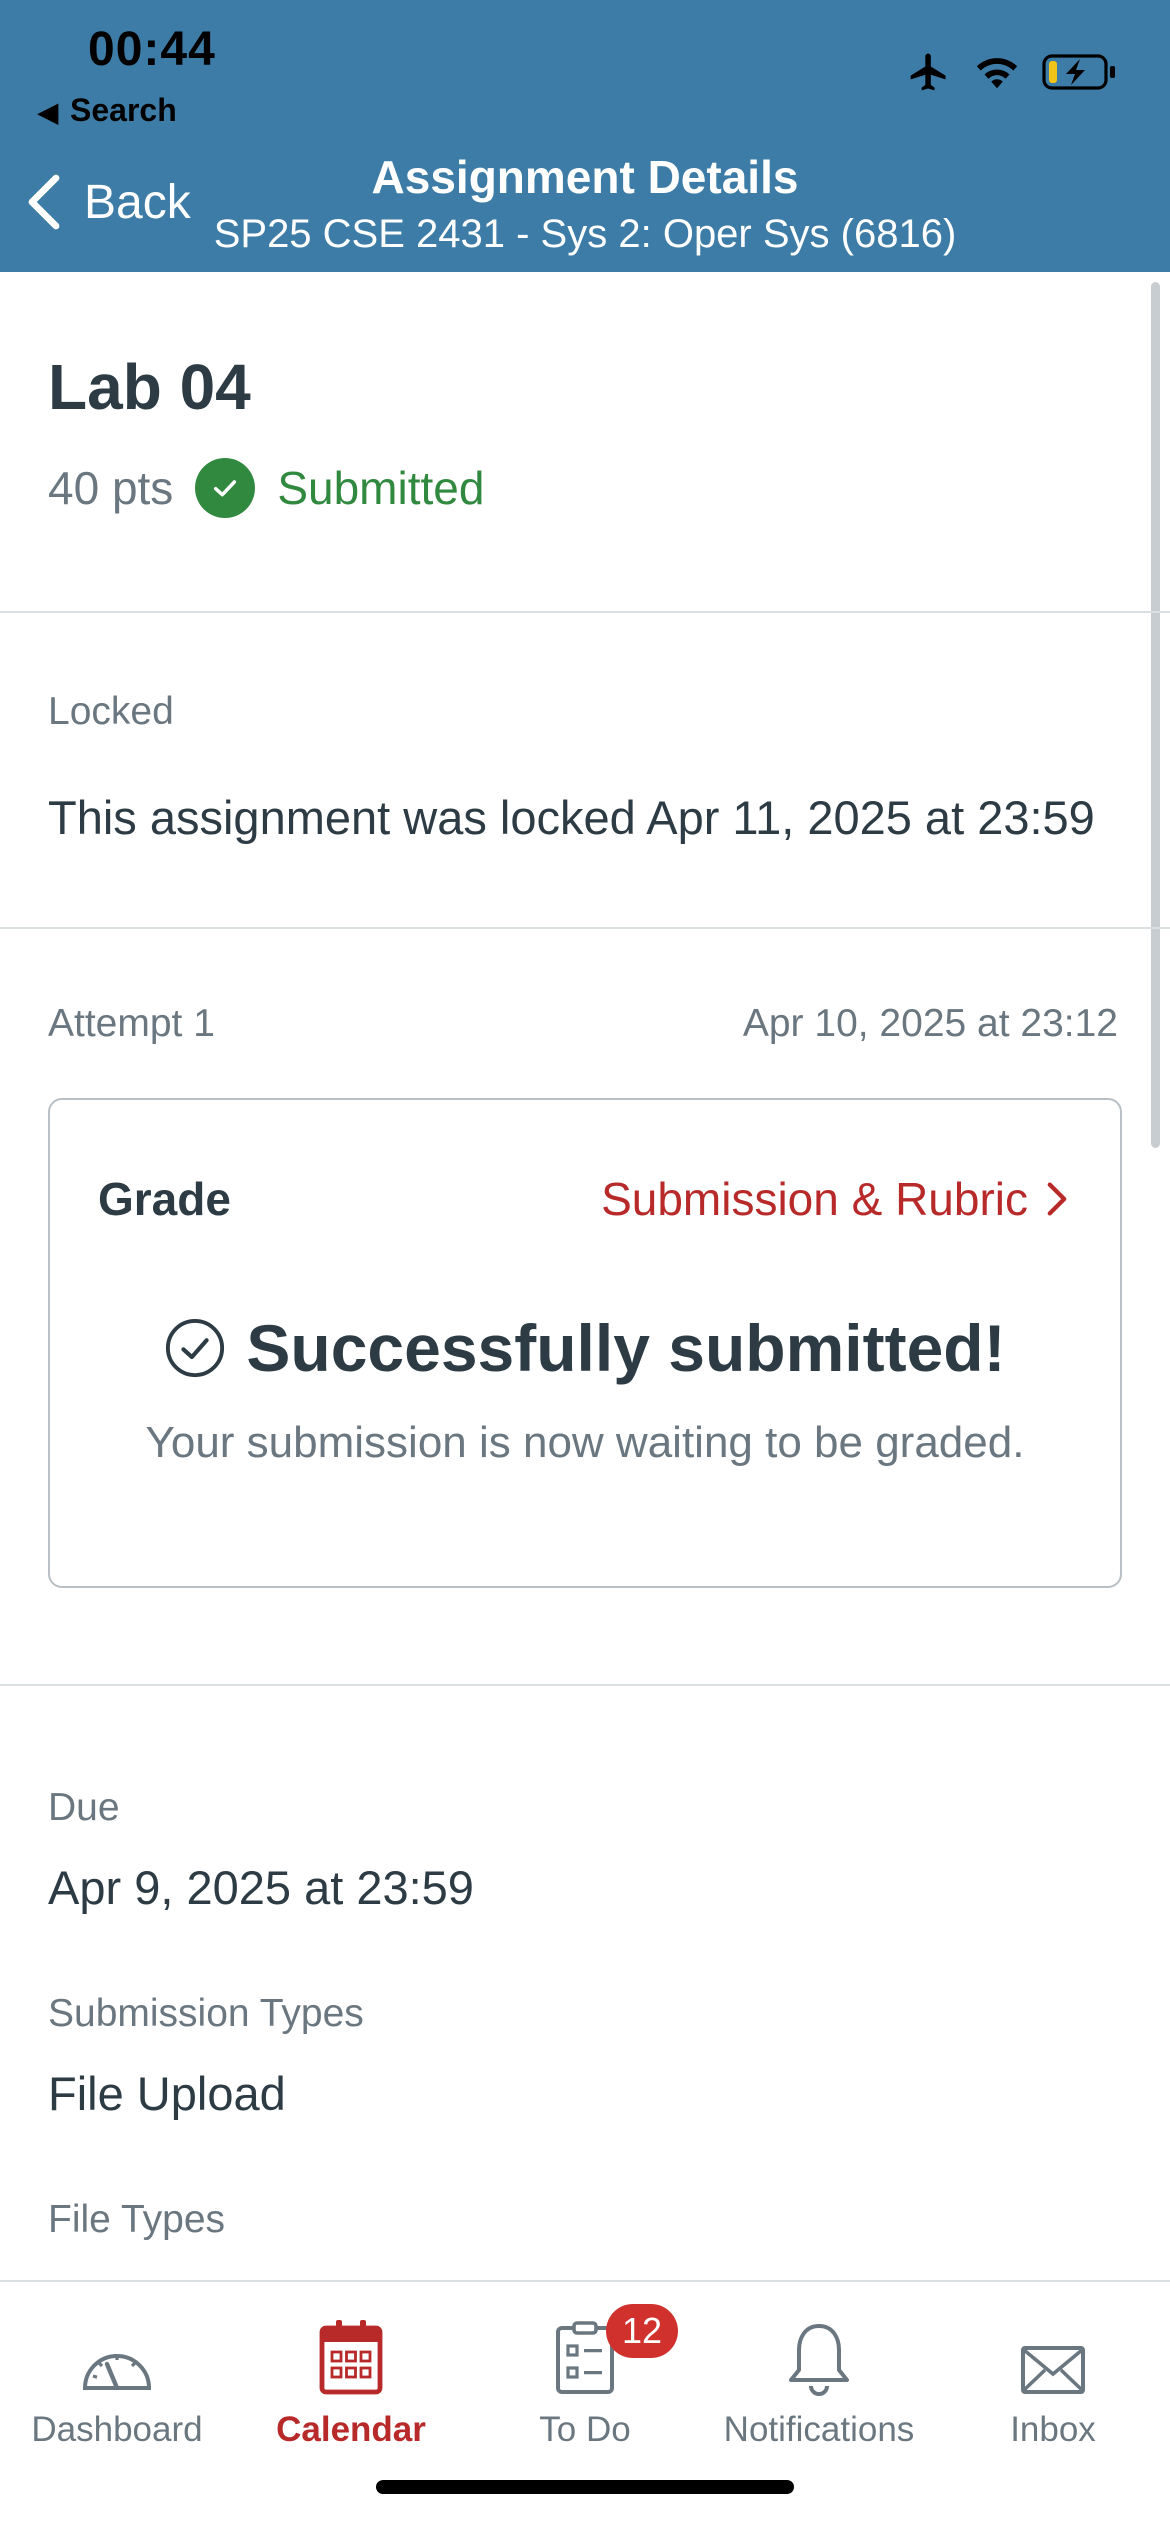 This screenshot has height=2532, width=1170. Describe the element at coordinates (111, 711) in the screenshot. I see `locked-label: Locked` at that location.